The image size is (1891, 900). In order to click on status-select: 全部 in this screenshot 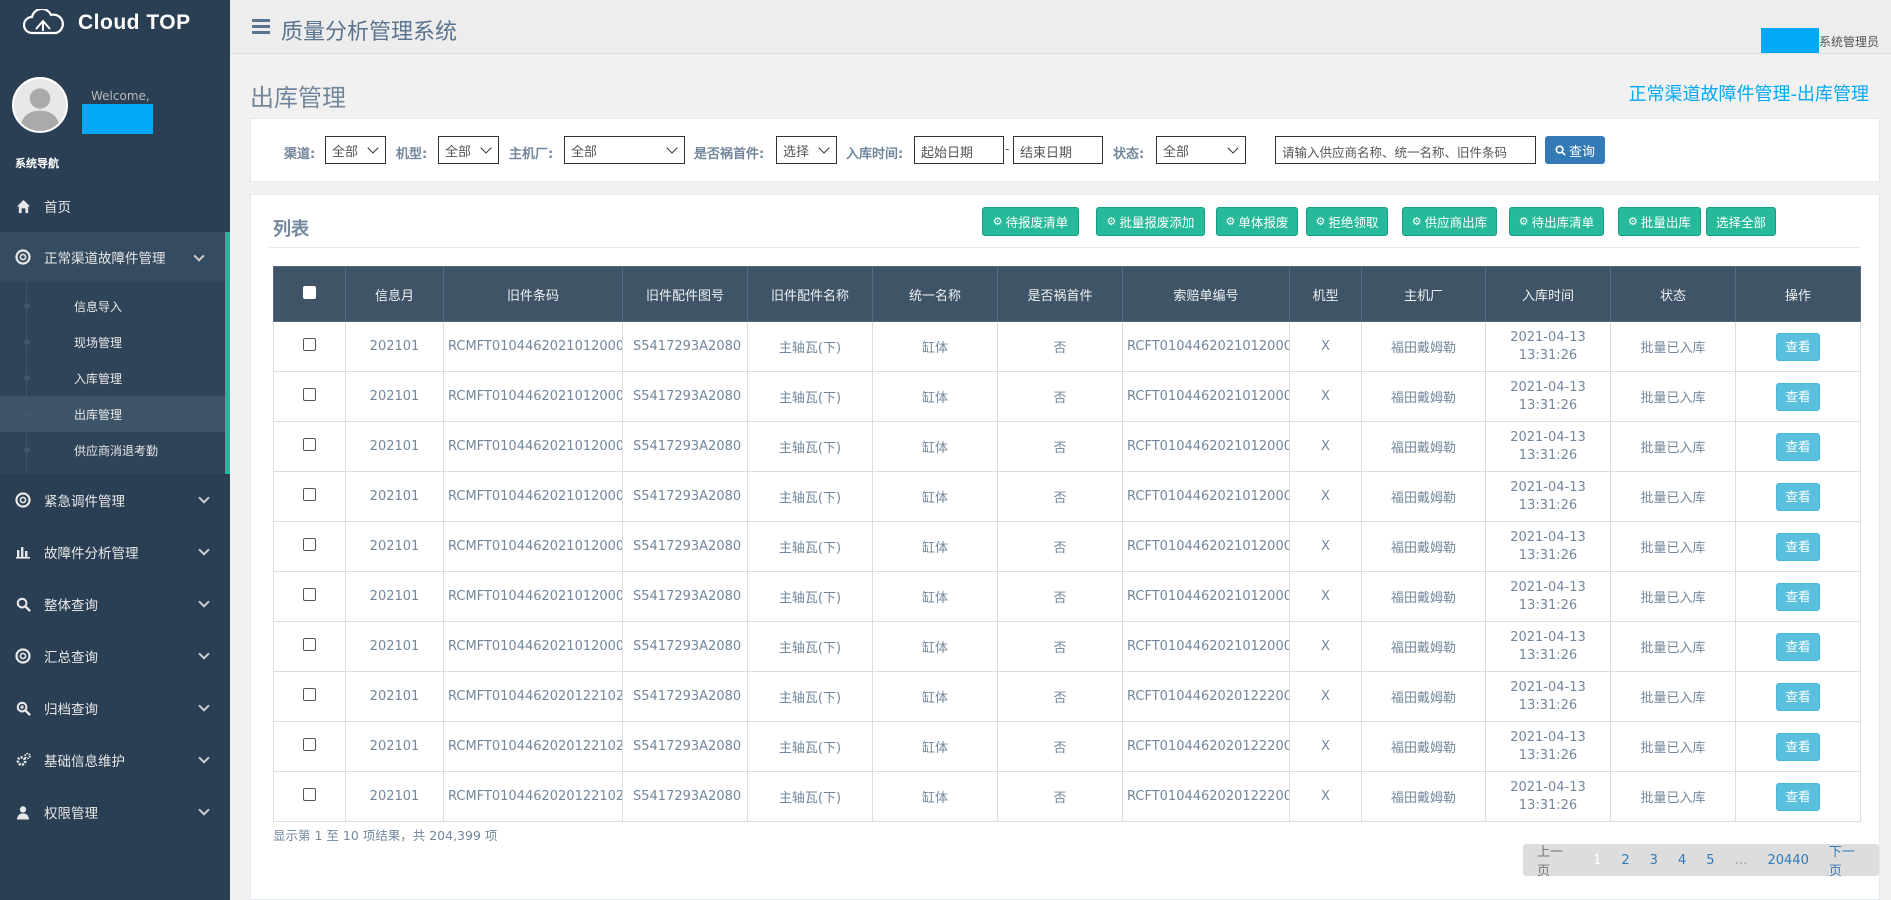, I will do `click(1201, 150)`.